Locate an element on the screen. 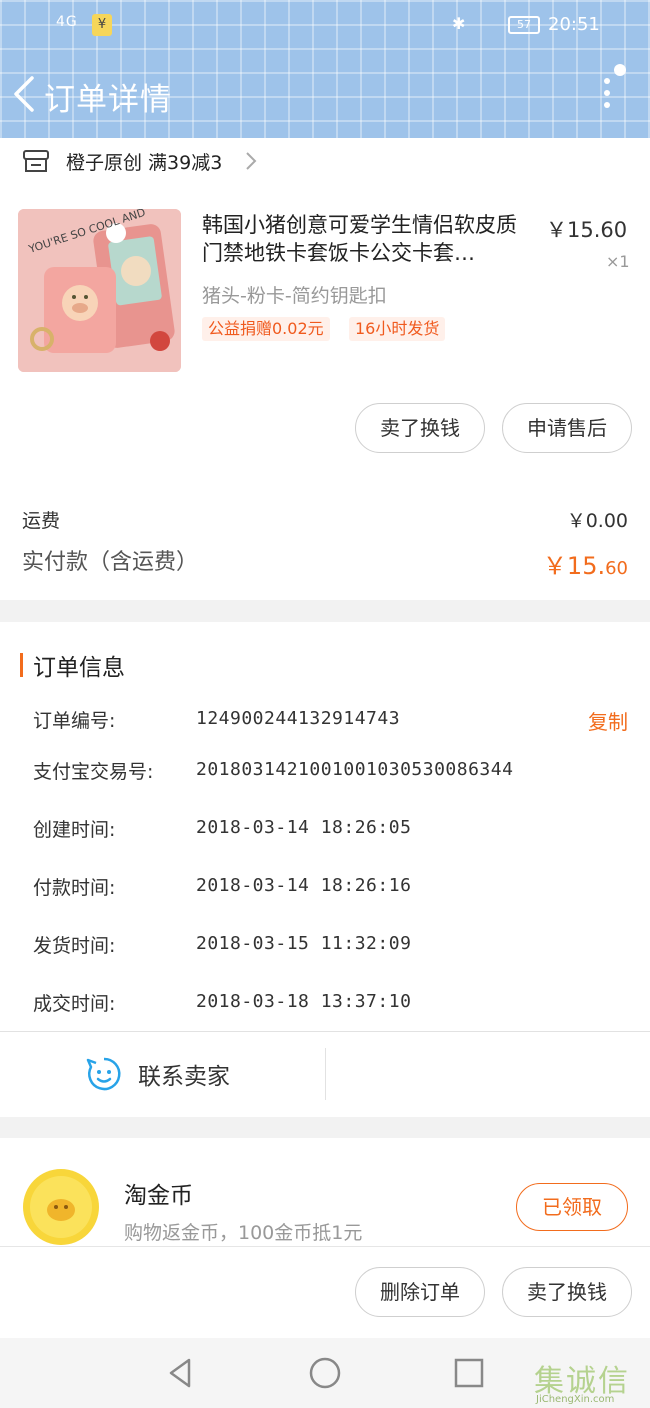  nav-back-icon is located at coordinates (180, 1373).